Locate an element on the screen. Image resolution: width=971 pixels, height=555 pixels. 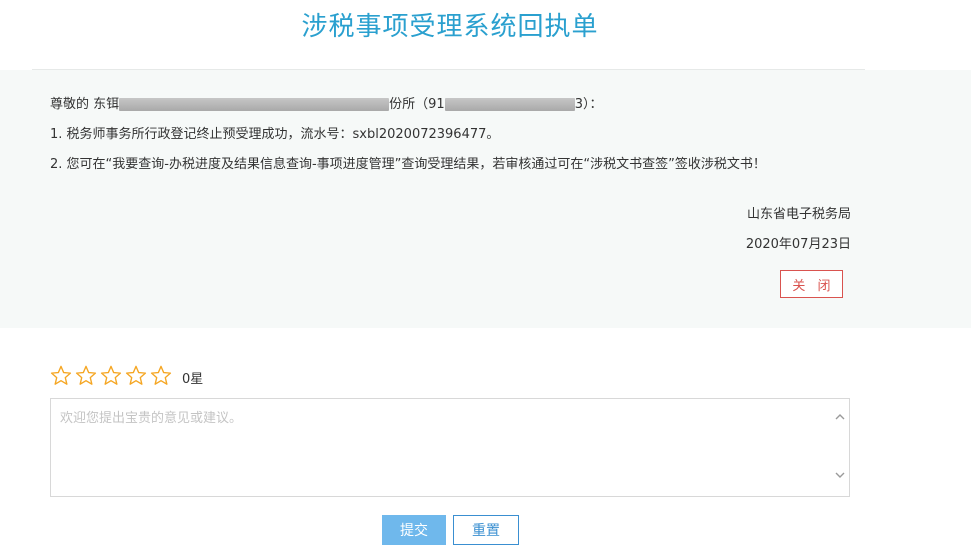
rating-label: 0星 is located at coordinates (193, 379).